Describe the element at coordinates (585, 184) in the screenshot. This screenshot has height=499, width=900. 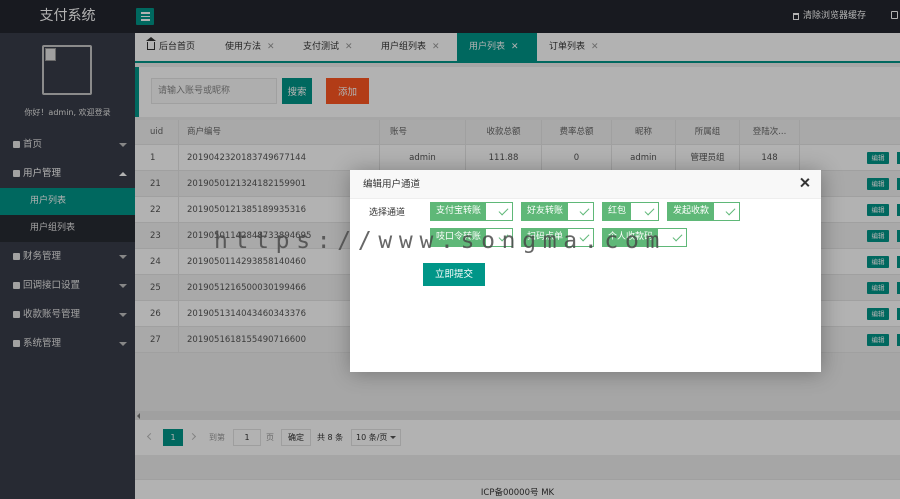
I see `dialog-title: 编辑用户通道` at that location.